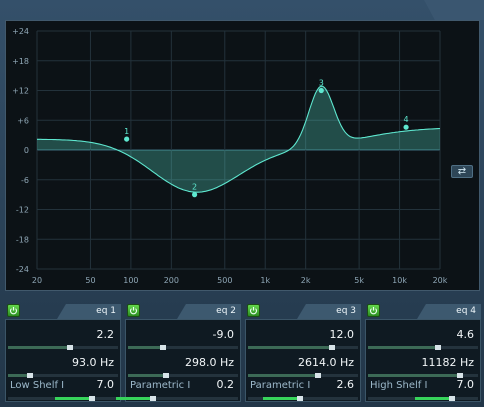 The height and width of the screenshot is (407, 484). I want to click on freq-tick-label: 2k, so click(306, 280).